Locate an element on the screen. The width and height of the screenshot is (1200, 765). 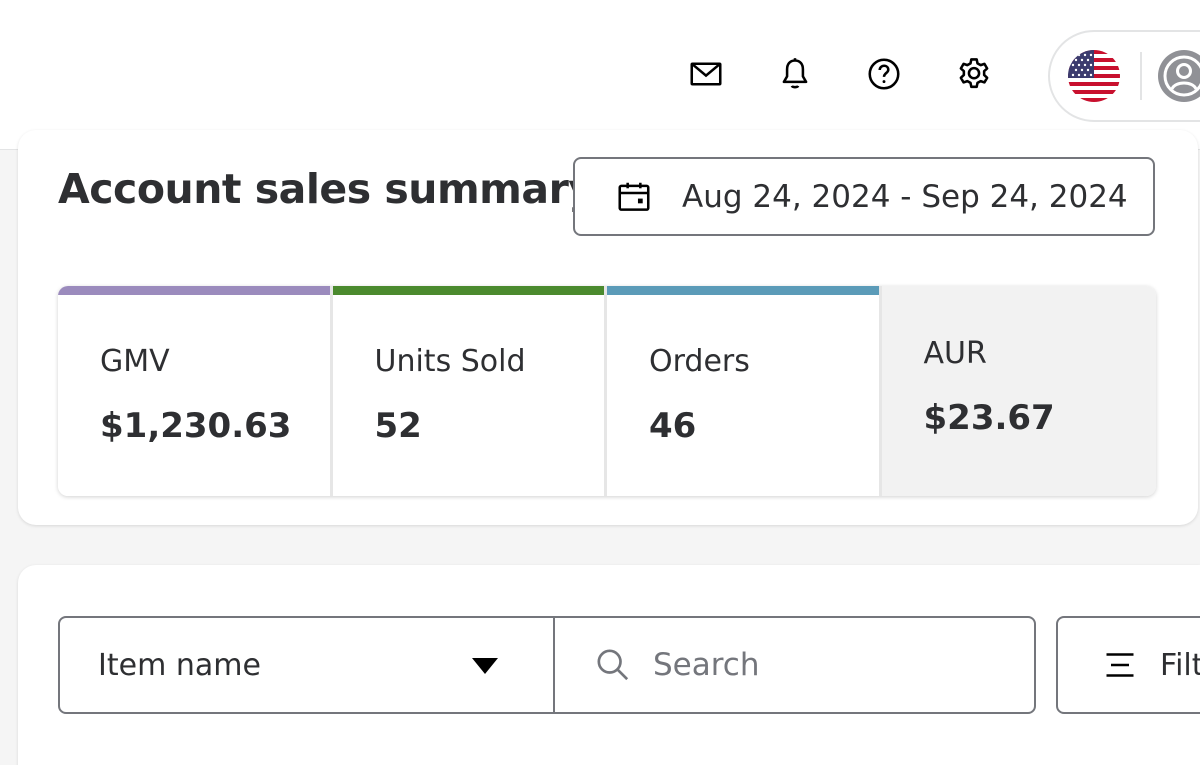
search-input is located at coordinates (833, 665).